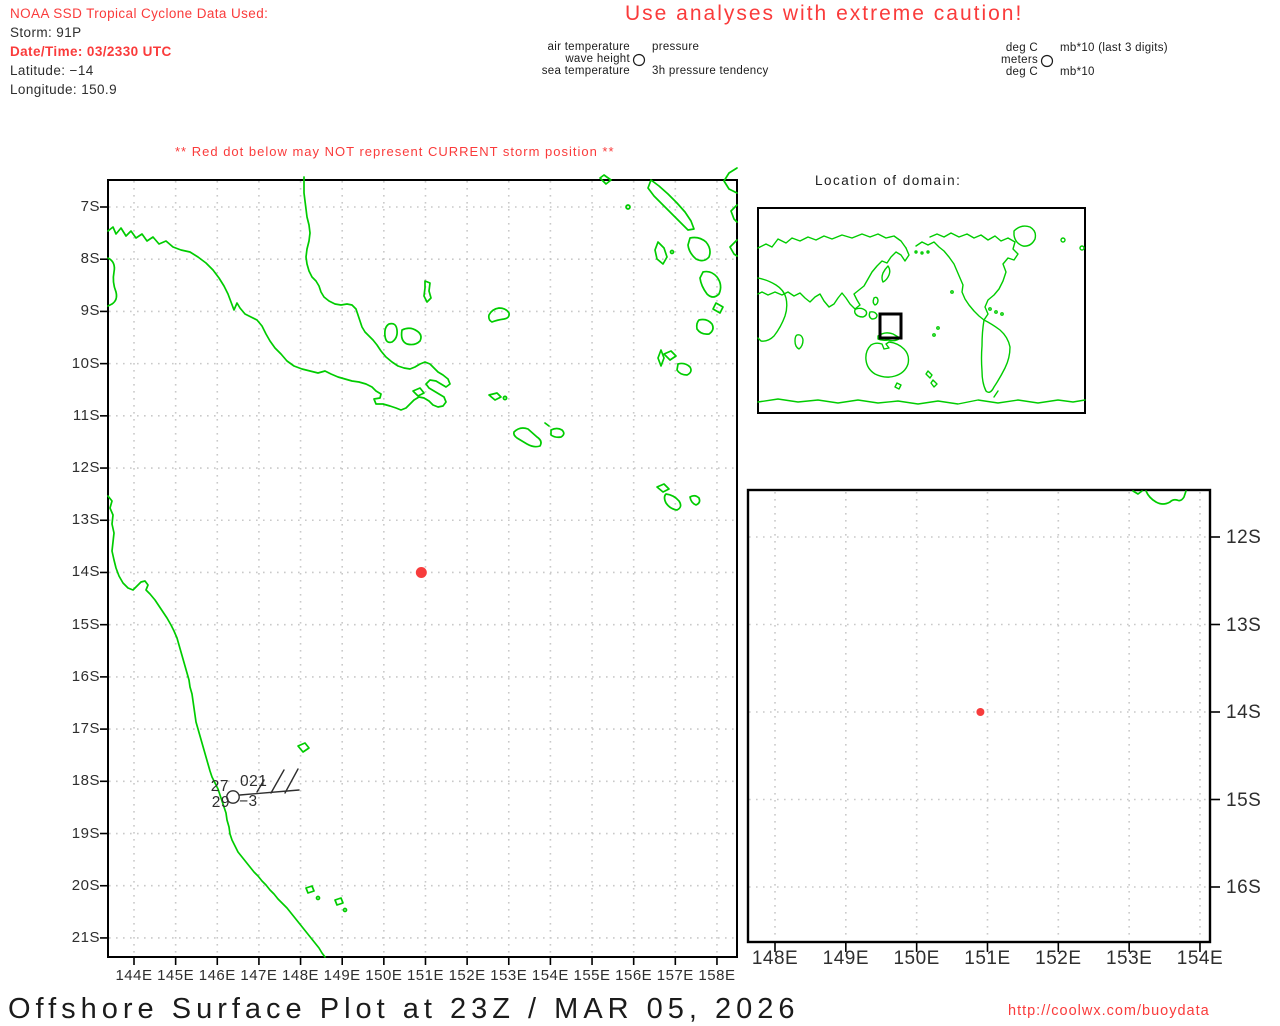 The height and width of the screenshot is (1026, 1280). I want to click on domain-locator-square, so click(890, 326).